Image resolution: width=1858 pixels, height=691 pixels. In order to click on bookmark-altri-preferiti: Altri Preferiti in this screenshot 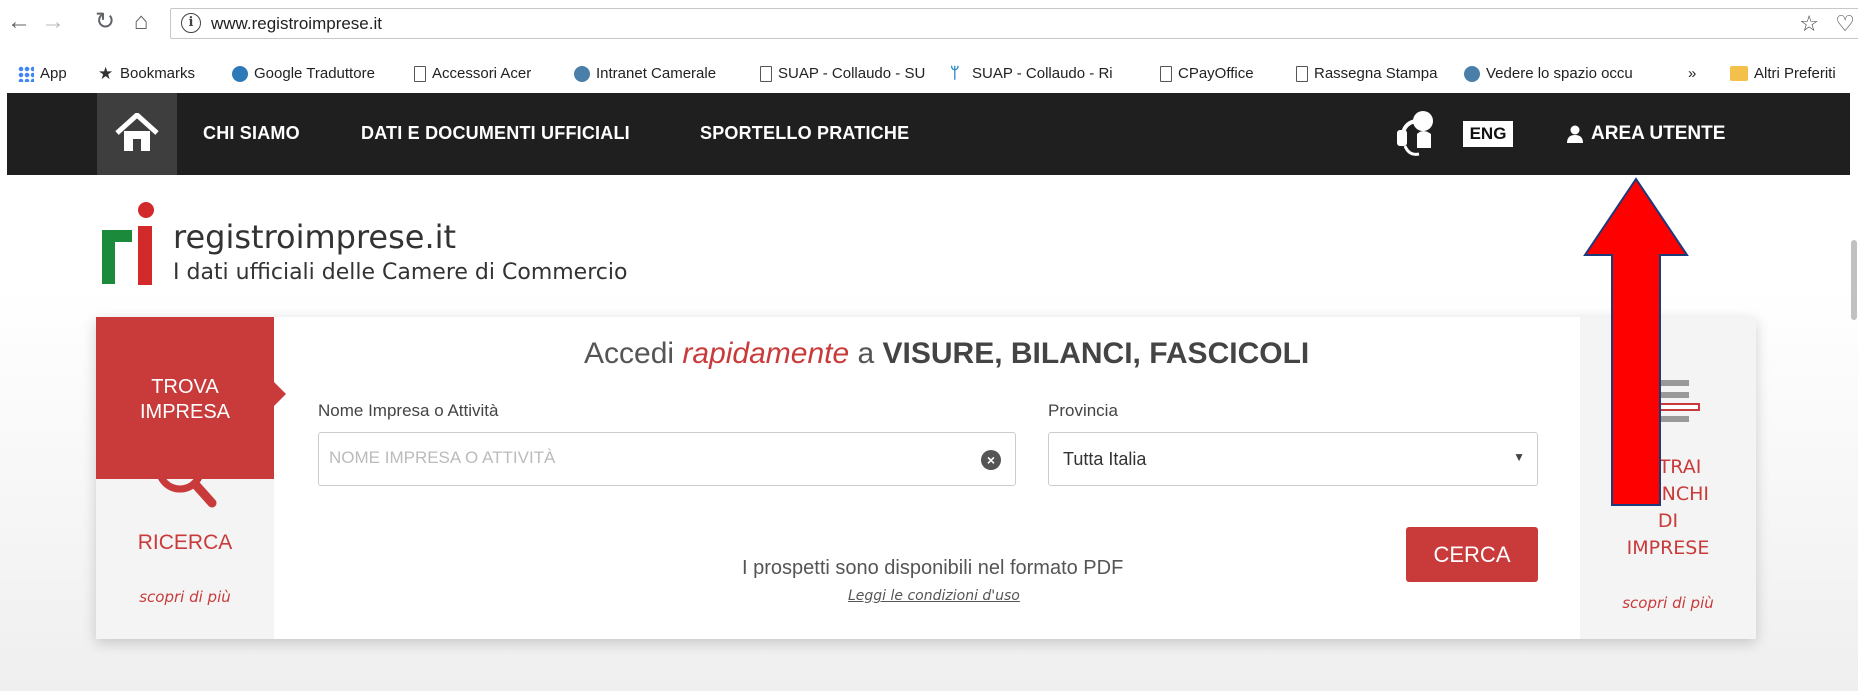, I will do `click(1783, 73)`.